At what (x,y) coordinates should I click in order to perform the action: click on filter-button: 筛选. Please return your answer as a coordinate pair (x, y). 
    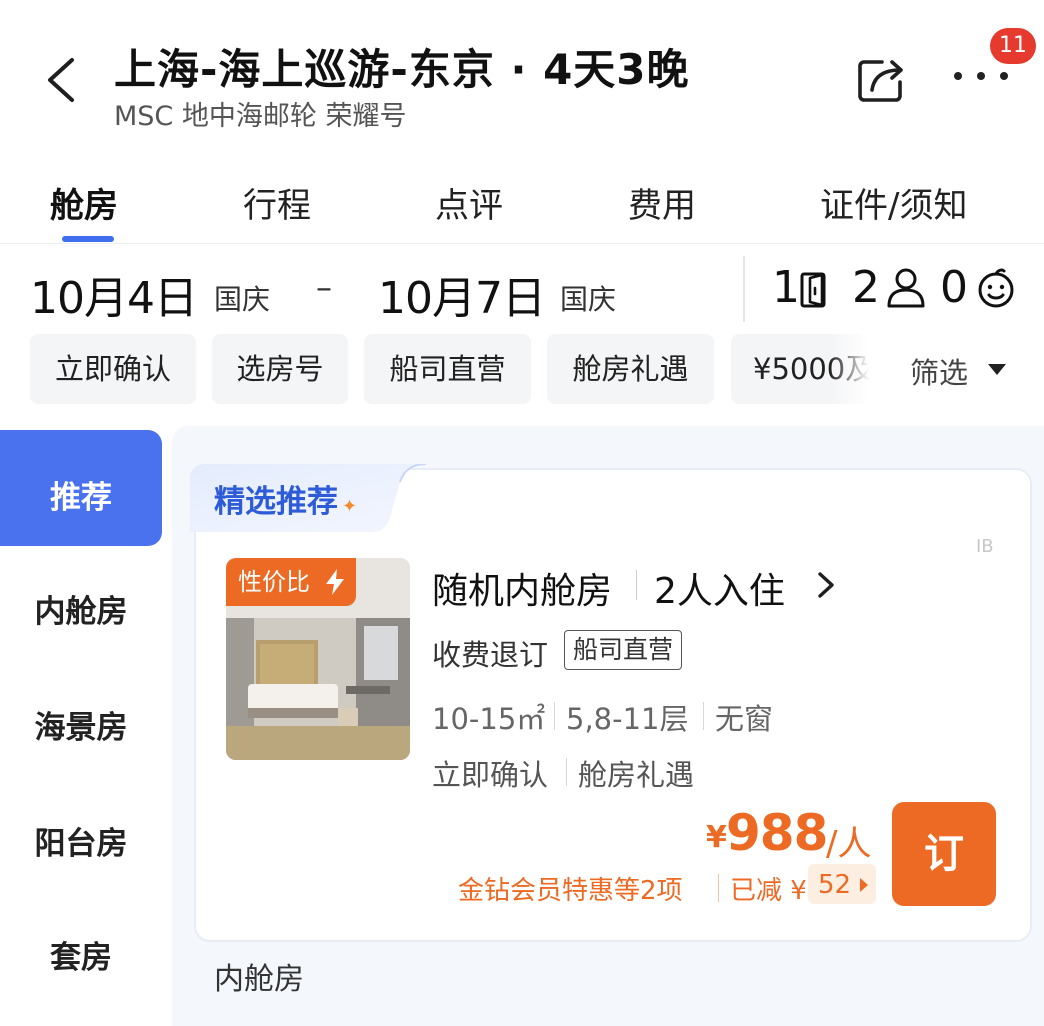
    Looking at the image, I should click on (960, 369).